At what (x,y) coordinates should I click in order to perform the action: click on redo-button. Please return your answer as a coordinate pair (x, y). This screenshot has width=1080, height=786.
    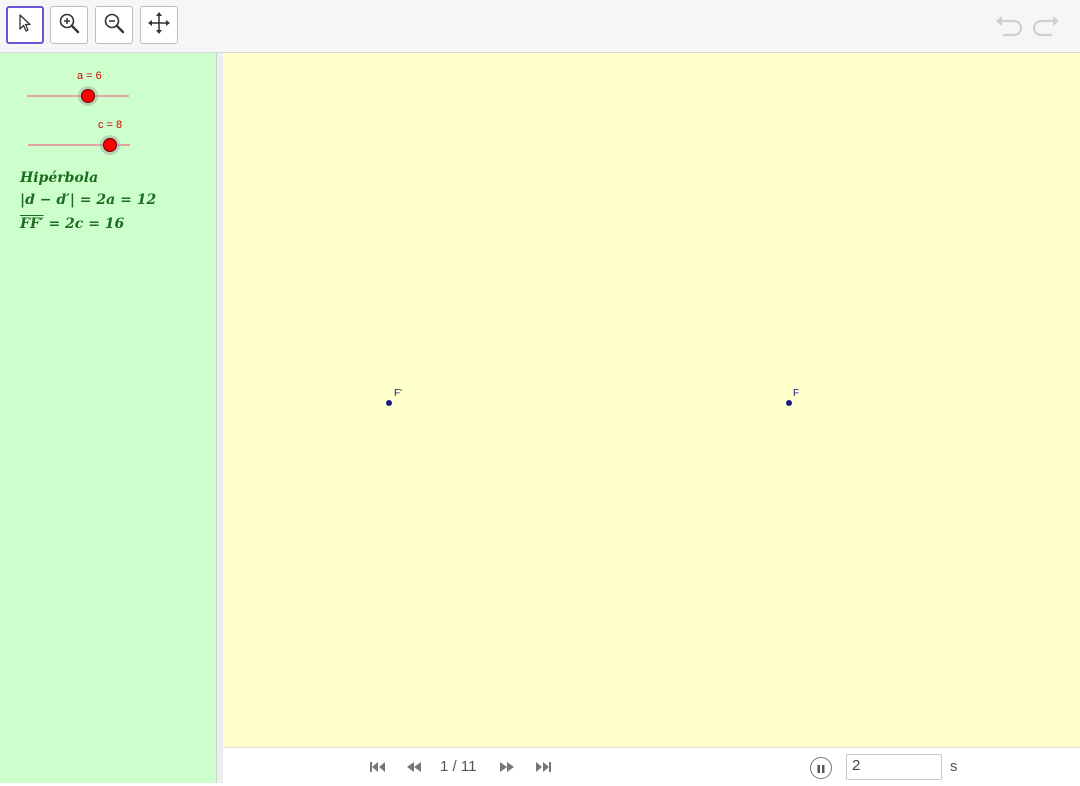
    Looking at the image, I should click on (1046, 27).